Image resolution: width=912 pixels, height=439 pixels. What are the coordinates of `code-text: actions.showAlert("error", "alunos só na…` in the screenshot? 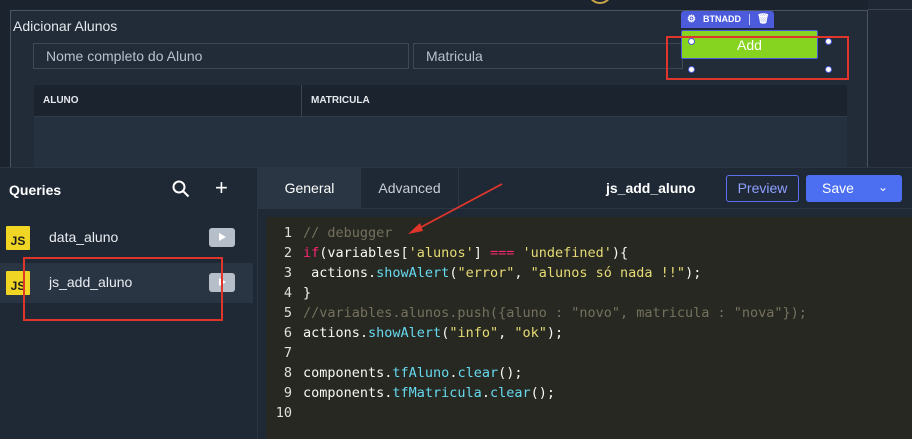 It's located at (502, 273).